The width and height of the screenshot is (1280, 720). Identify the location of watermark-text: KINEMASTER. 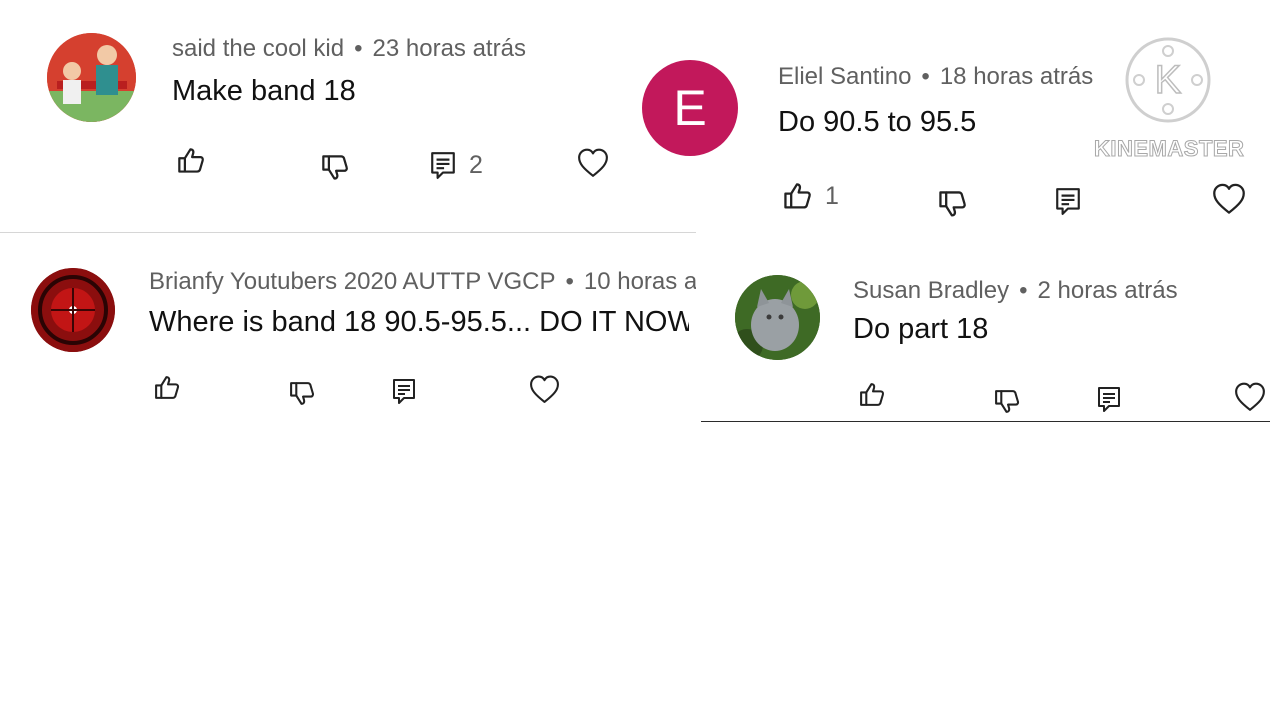
(1169, 149).